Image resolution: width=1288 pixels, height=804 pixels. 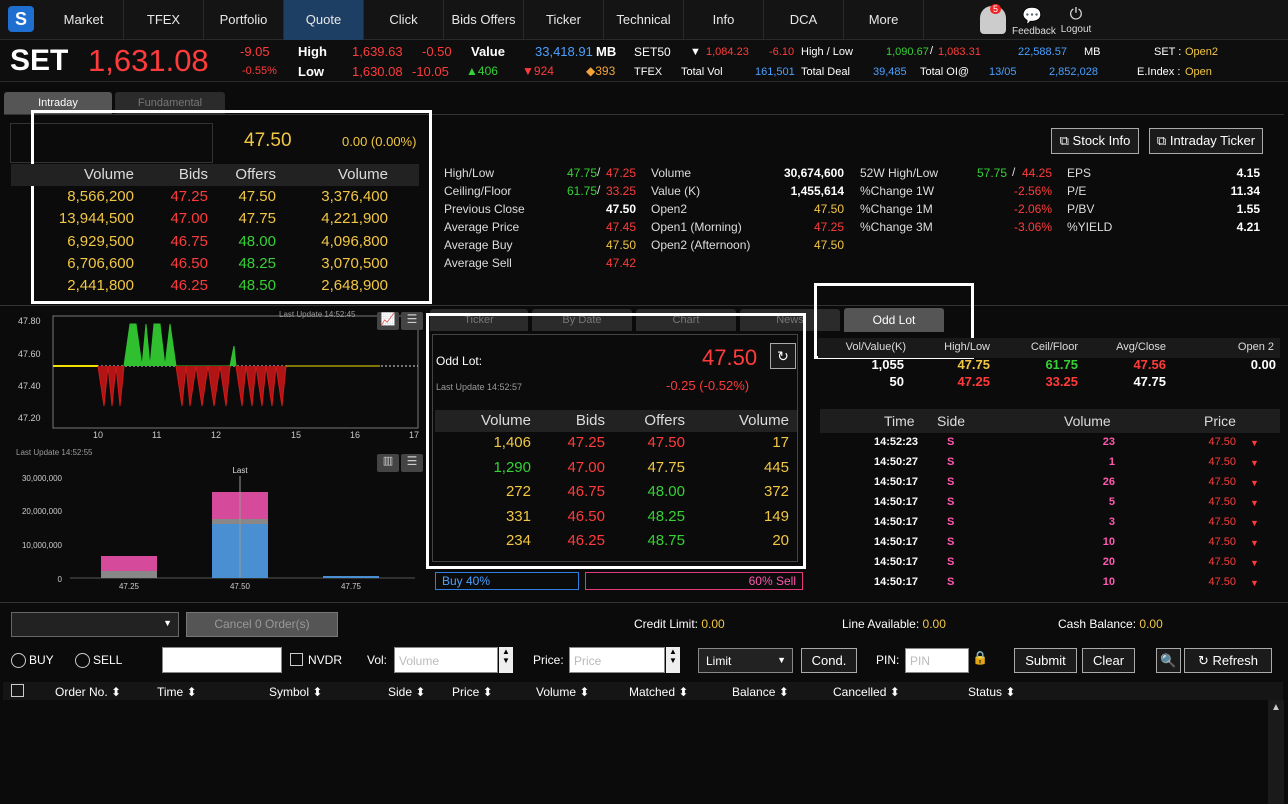 What do you see at coordinates (164, 20) in the screenshot?
I see `nav-tfex: TFEX` at bounding box center [164, 20].